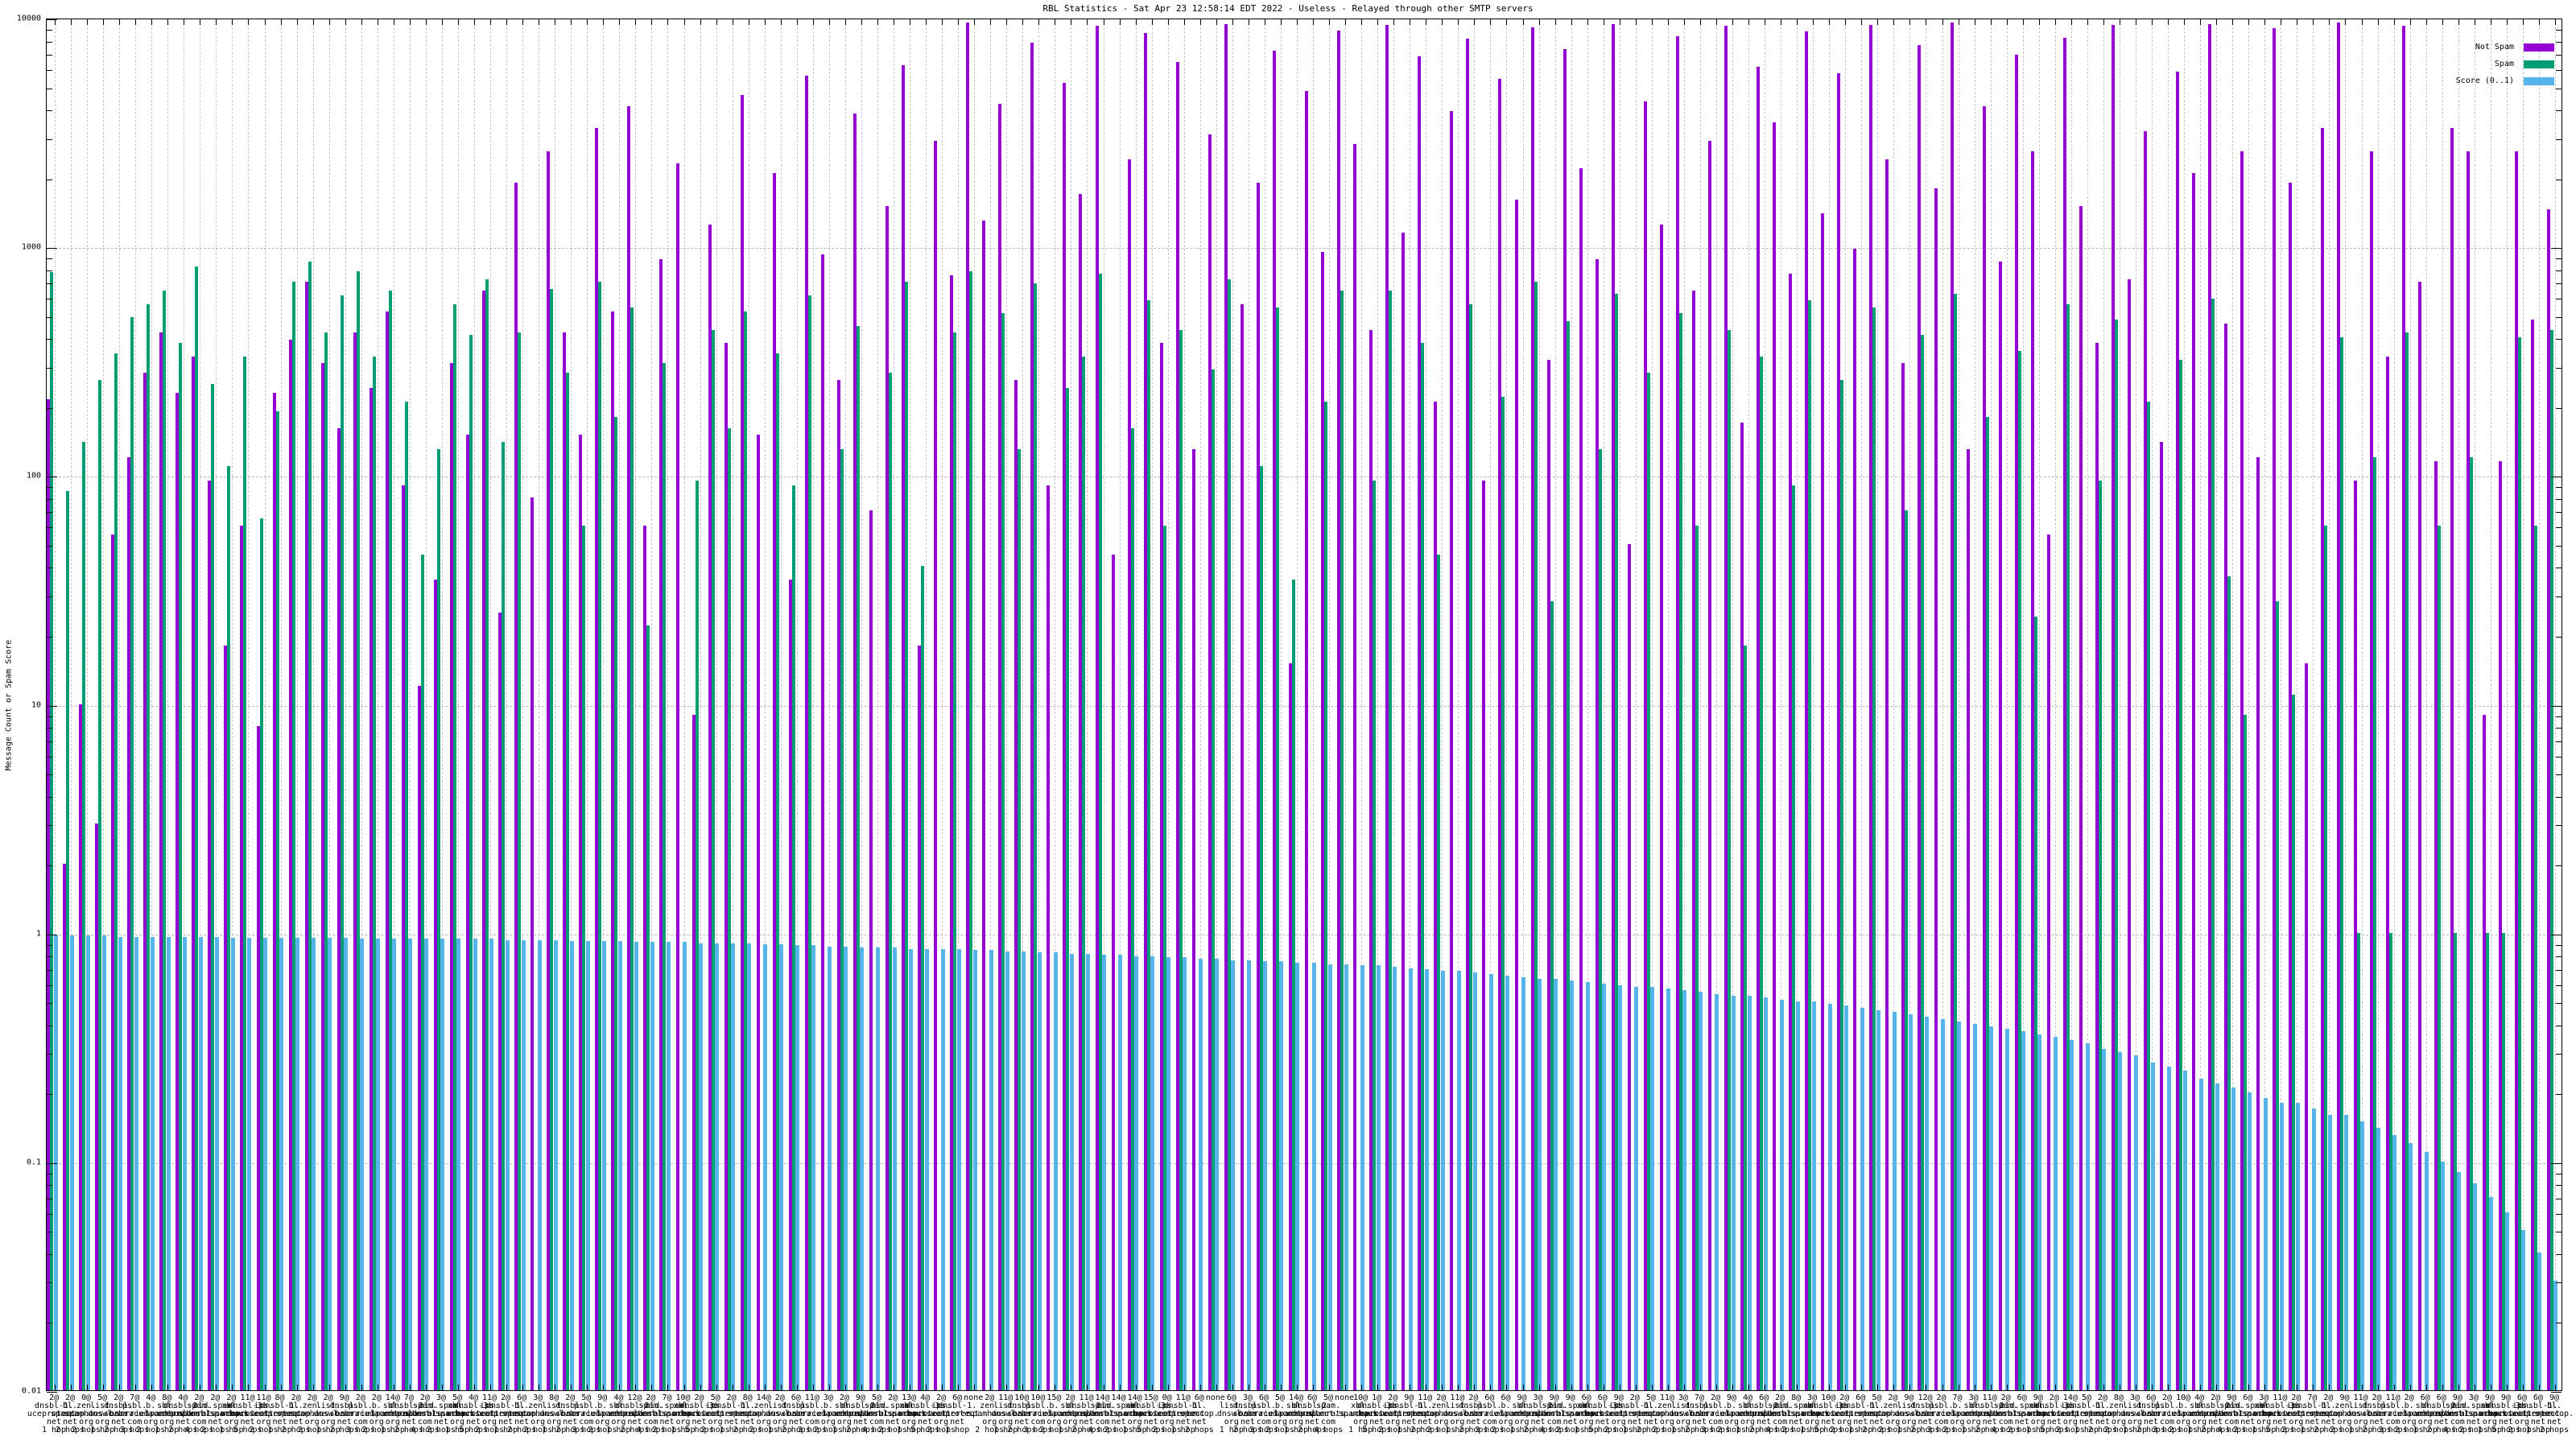  Describe the element at coordinates (2505, 47) in the screenshot. I see `legend-entry-not-spam: Not Spam` at that location.